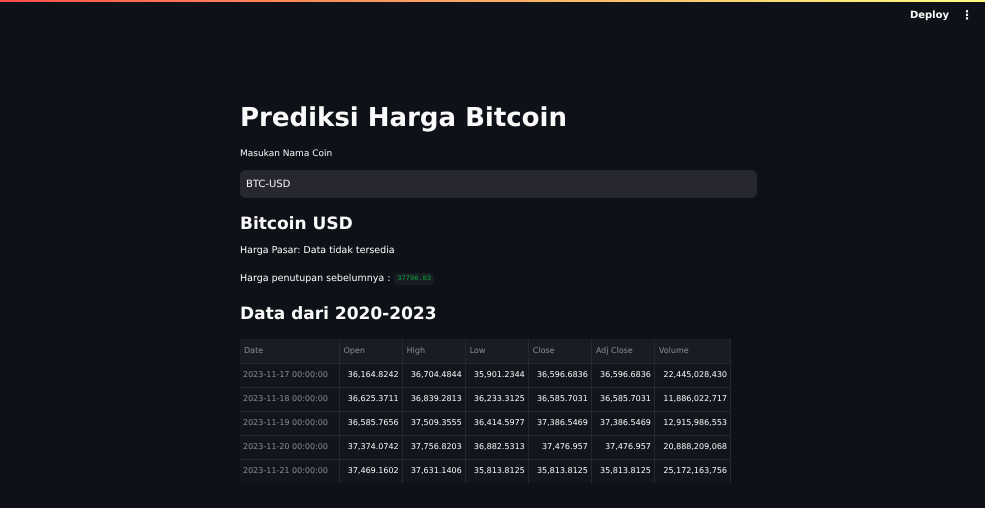 This screenshot has width=985, height=508. I want to click on table-cell: 22,445,028,430, so click(692, 375).